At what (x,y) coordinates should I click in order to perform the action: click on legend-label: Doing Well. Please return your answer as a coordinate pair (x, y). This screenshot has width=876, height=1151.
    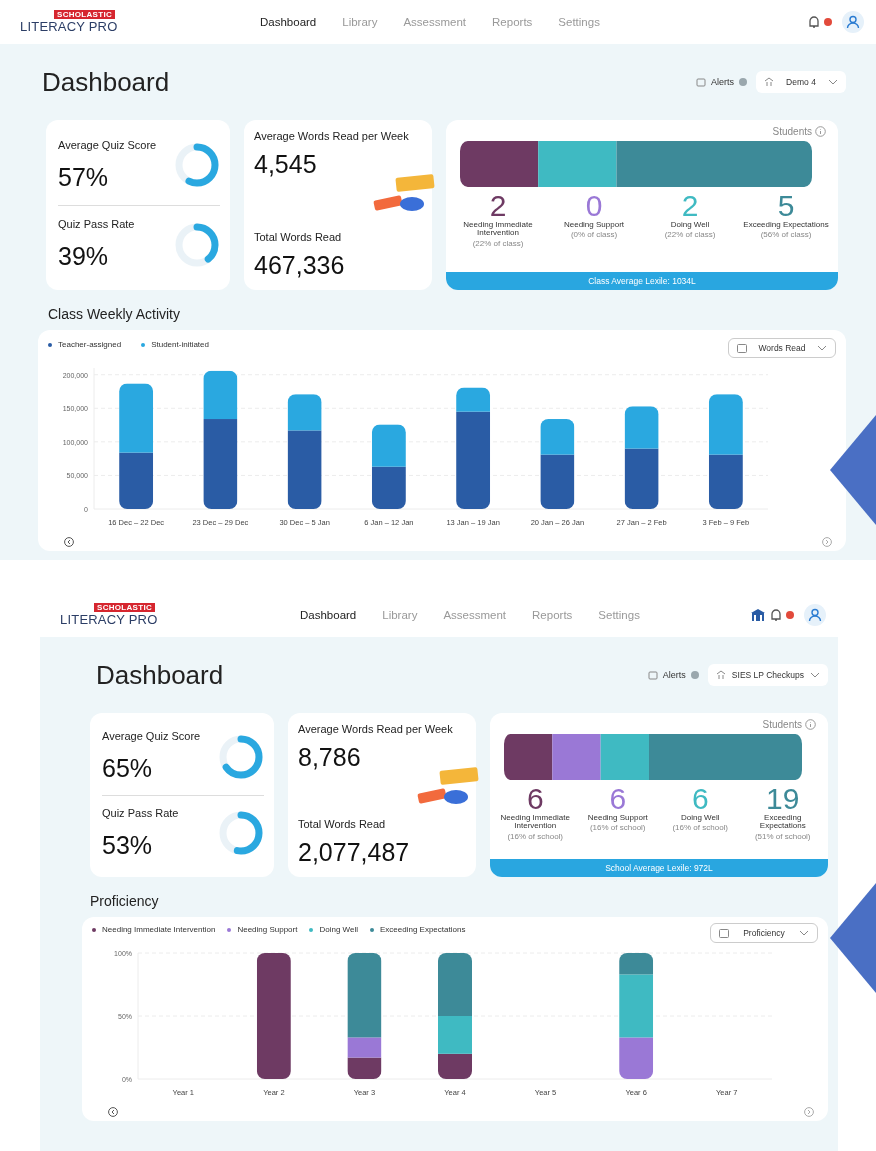
    Looking at the image, I should click on (338, 929).